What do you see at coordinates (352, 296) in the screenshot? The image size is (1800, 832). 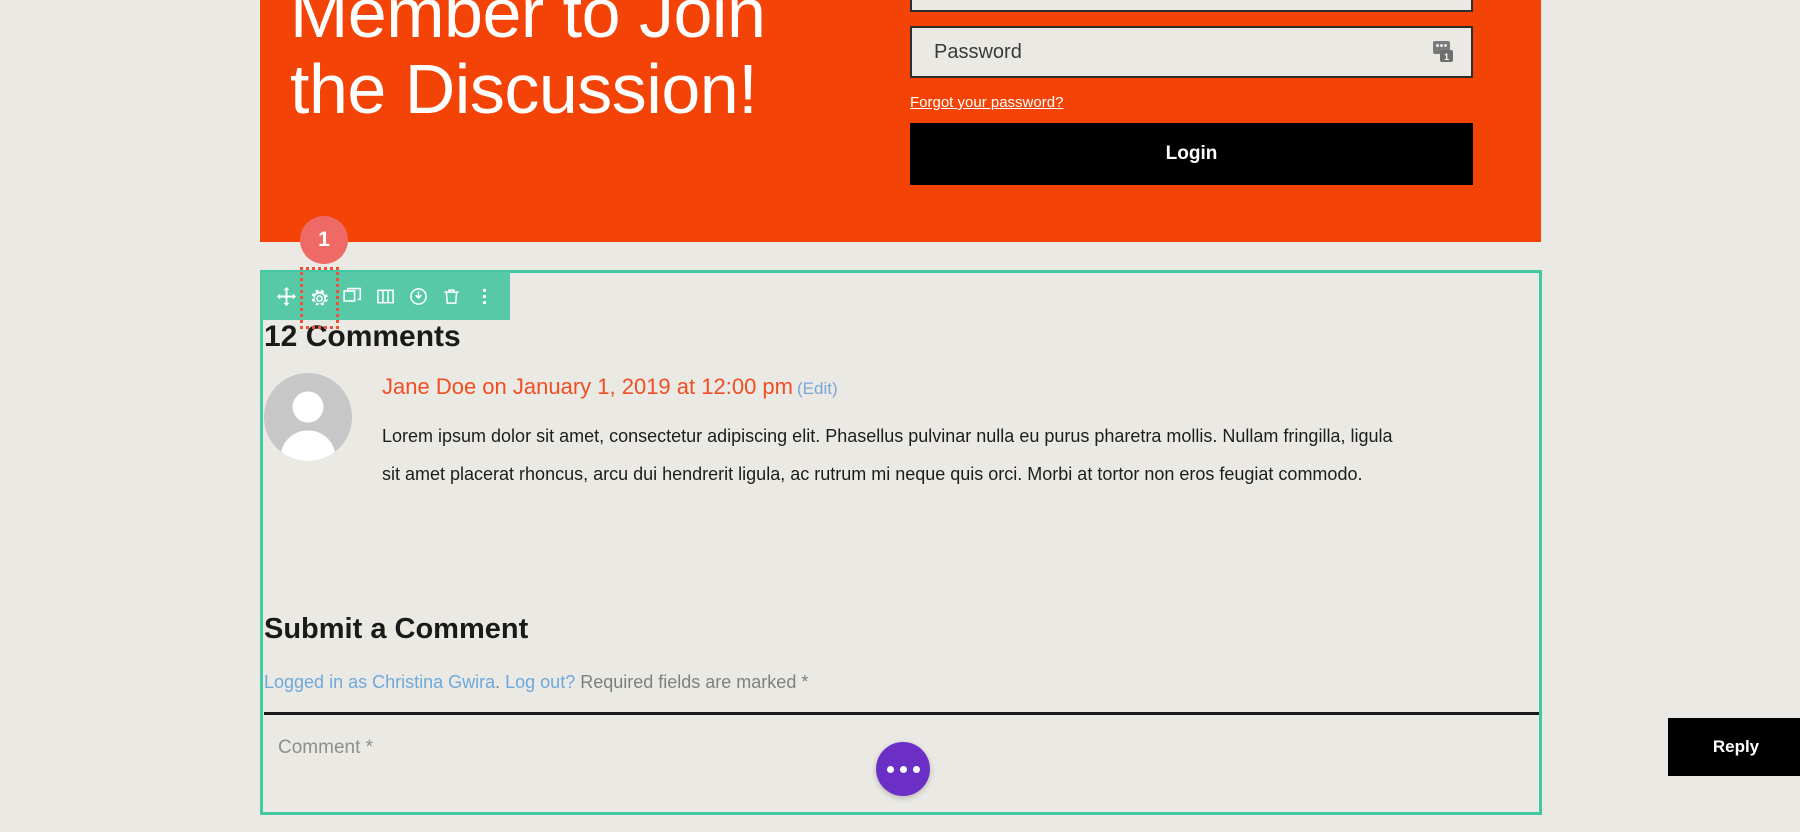 I see `duplicate-icon` at bounding box center [352, 296].